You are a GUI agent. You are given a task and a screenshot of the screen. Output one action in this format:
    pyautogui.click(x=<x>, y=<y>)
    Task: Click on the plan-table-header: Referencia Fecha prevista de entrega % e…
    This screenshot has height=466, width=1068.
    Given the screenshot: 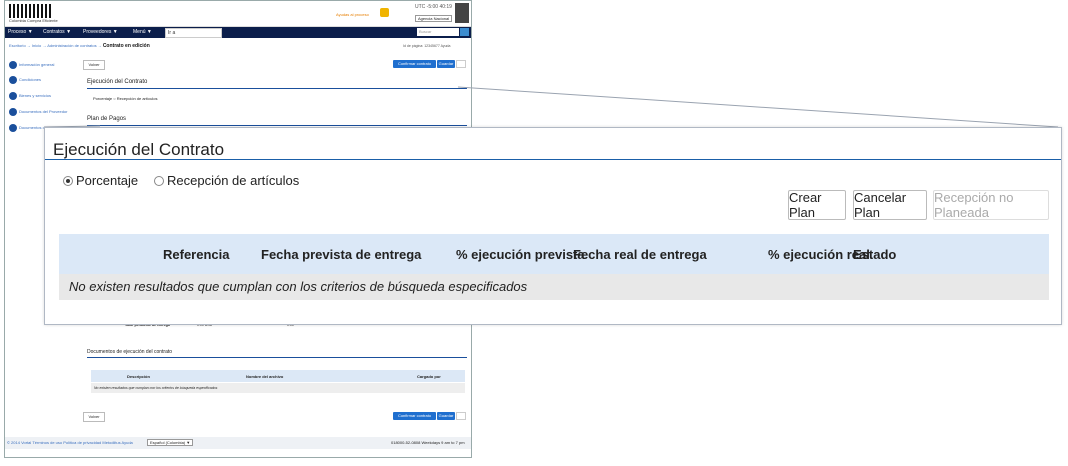 What is the action you would take?
    pyautogui.click(x=554, y=254)
    